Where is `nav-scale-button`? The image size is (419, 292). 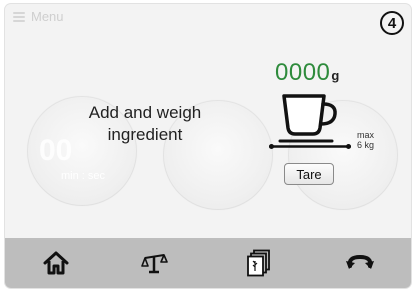
nav-scale-button is located at coordinates (158, 263).